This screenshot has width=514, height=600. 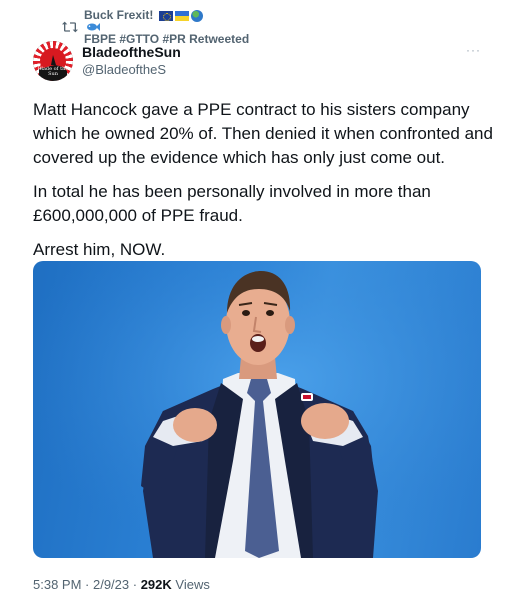 What do you see at coordinates (93, 27) in the screenshot?
I see `fish-icon` at bounding box center [93, 27].